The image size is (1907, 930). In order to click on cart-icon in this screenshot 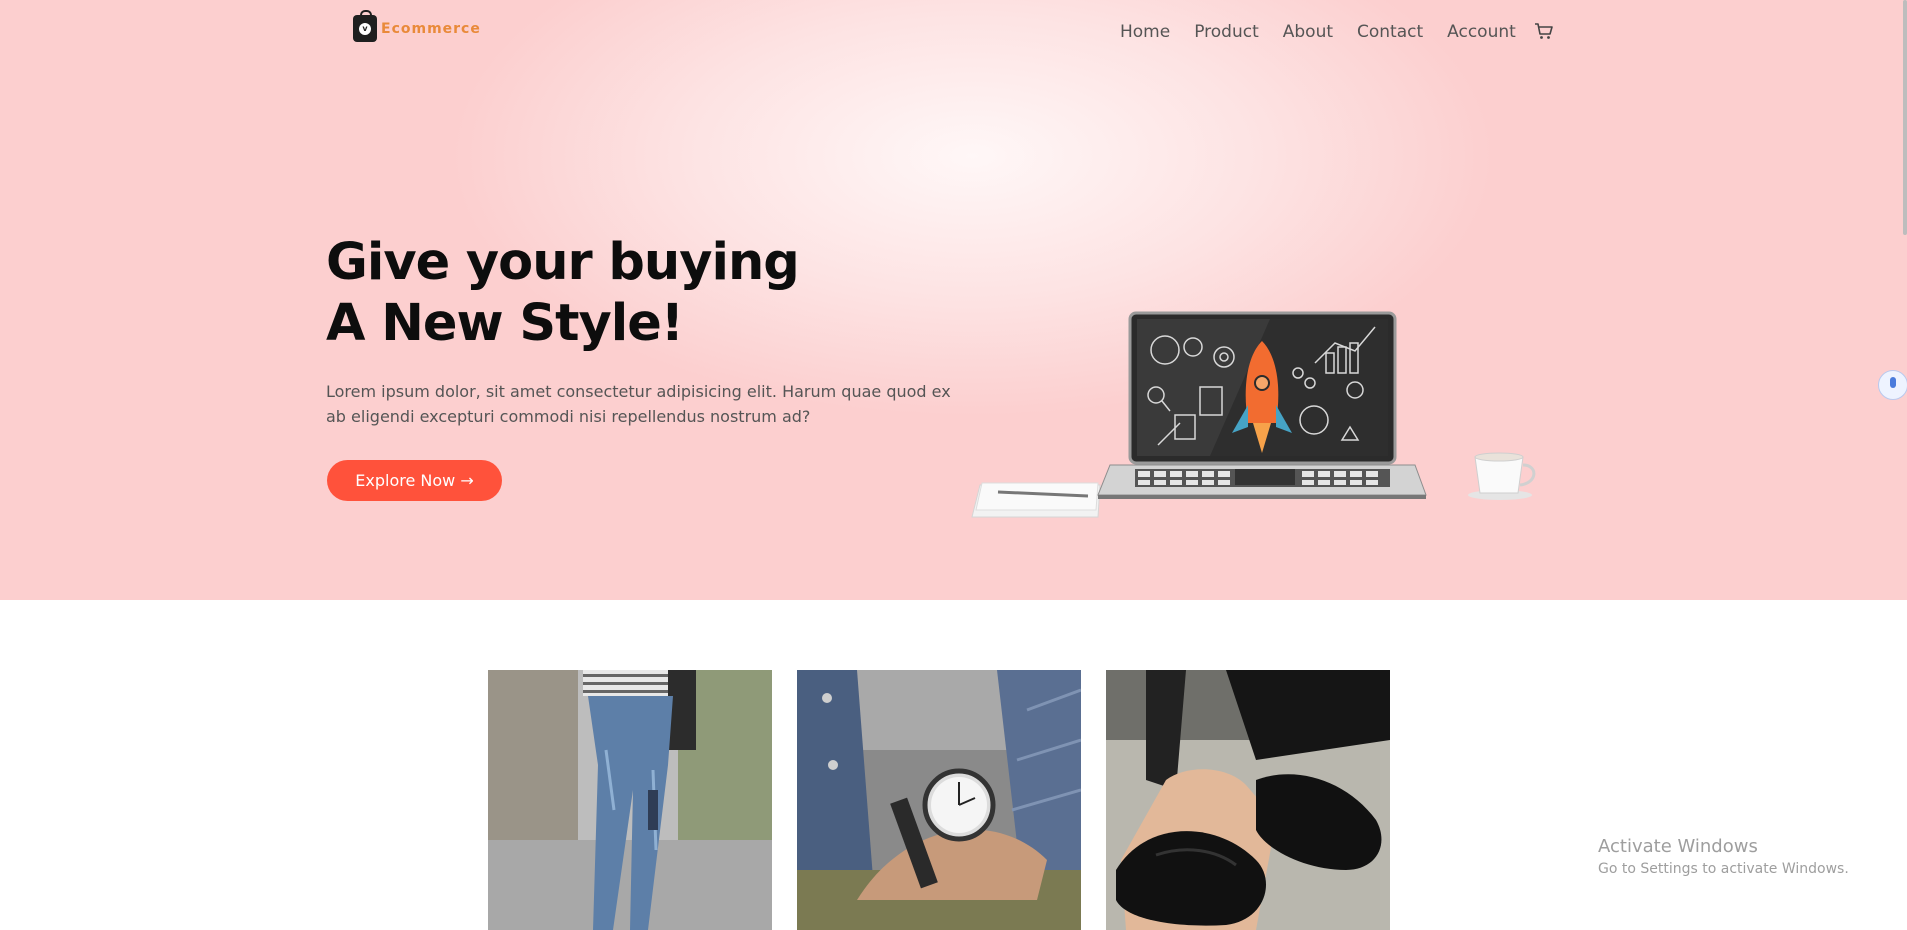, I will do `click(1544, 31)`.